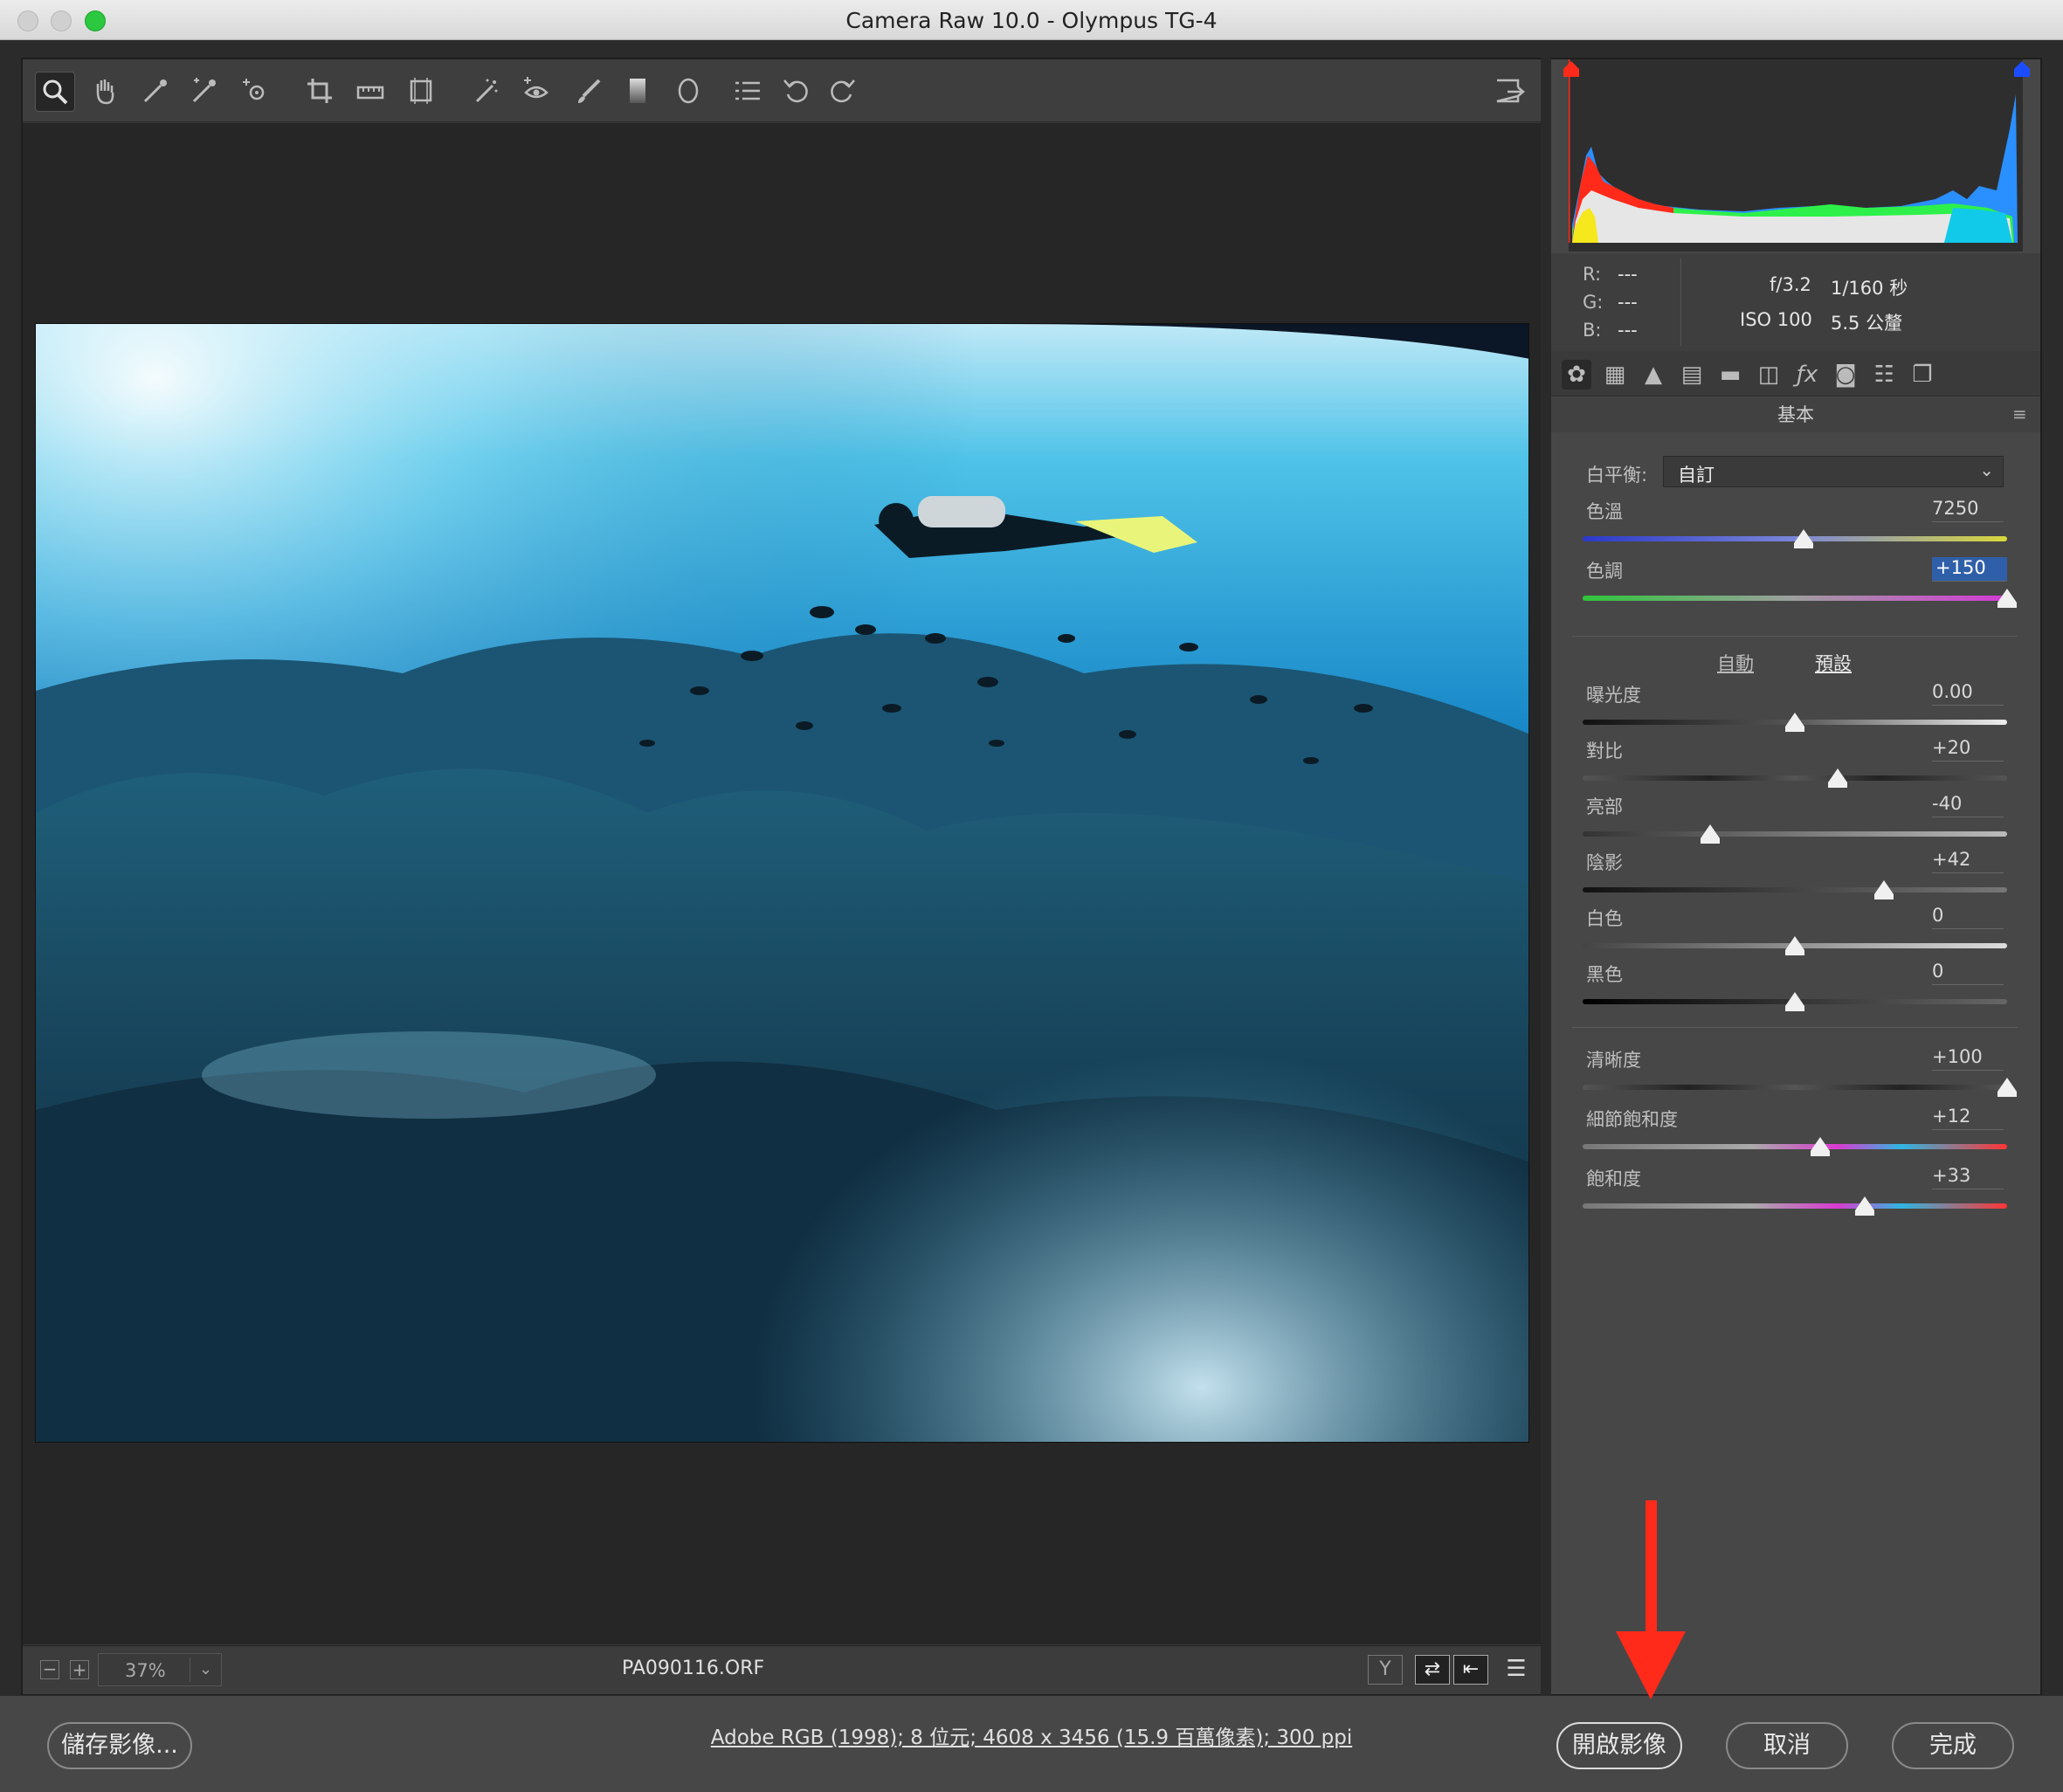 This screenshot has height=1792, width=2063. What do you see at coordinates (319, 91) in the screenshot?
I see `crop-icon` at bounding box center [319, 91].